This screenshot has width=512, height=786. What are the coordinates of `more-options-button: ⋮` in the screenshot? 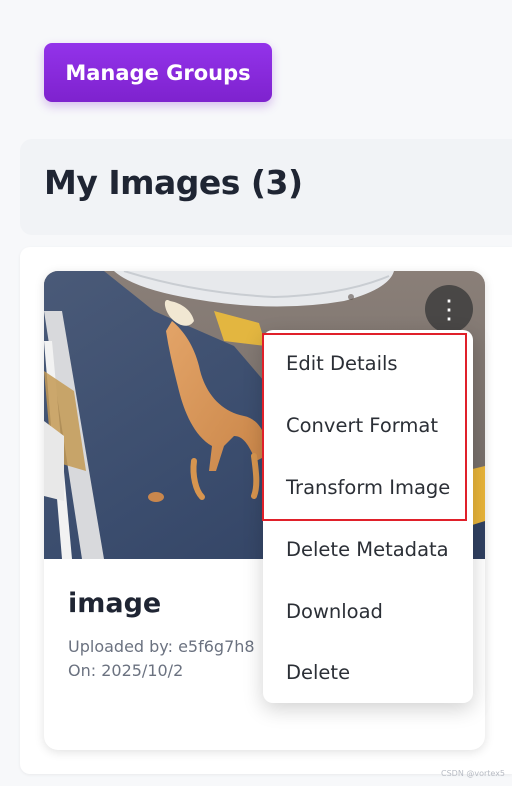 It's located at (449, 309).